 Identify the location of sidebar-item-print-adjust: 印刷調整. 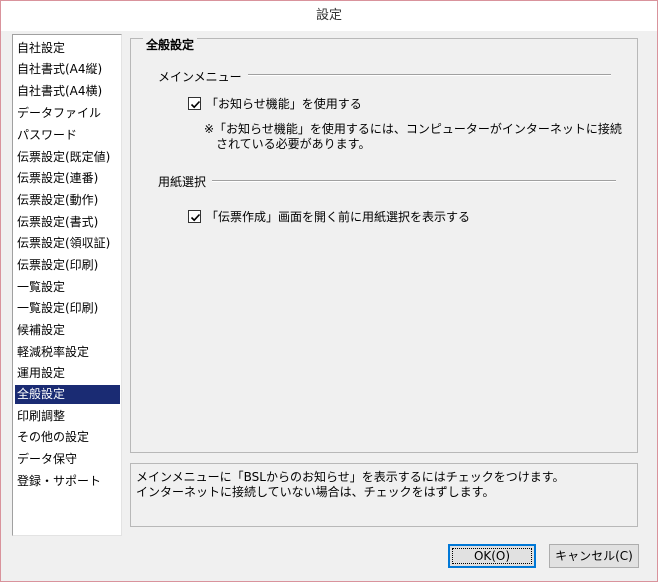
(67, 416).